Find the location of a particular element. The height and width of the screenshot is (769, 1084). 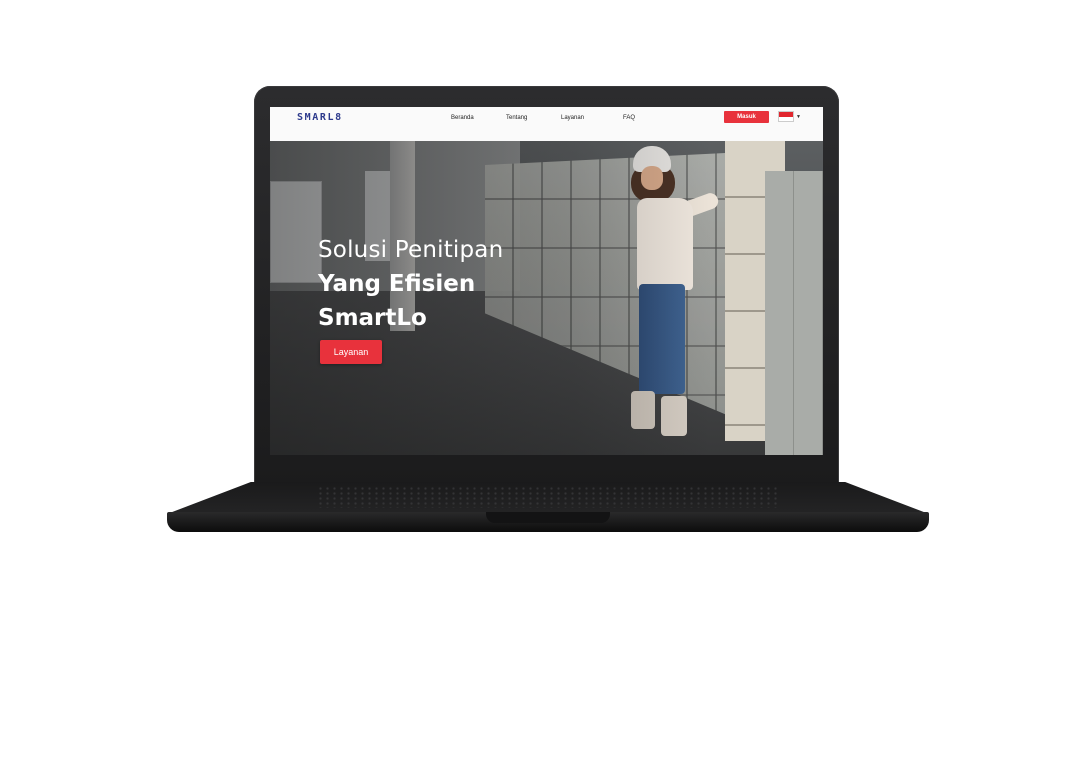

hero-title: Solusi Penitipan Yang Efisien SmartLo is located at coordinates (410, 284).